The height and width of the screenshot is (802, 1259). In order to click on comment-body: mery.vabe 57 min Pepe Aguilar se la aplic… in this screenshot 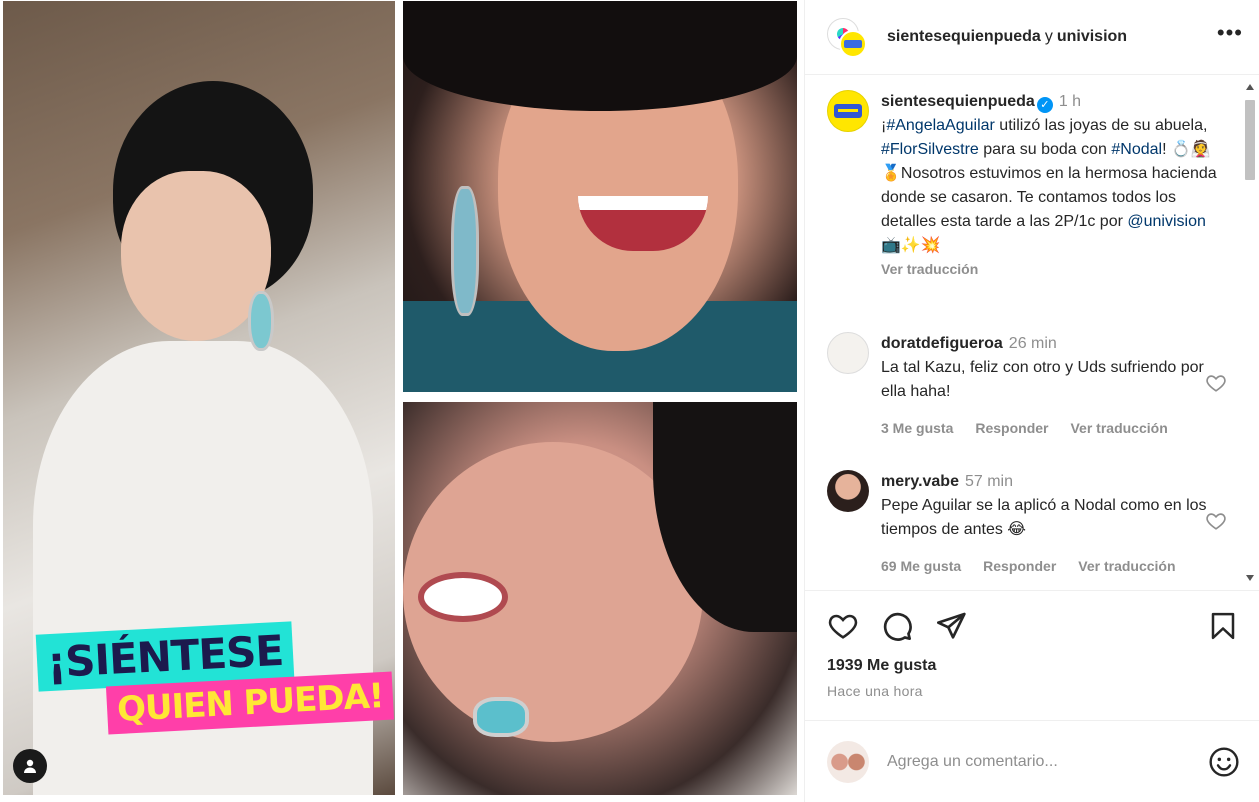, I will do `click(1054, 524)`.